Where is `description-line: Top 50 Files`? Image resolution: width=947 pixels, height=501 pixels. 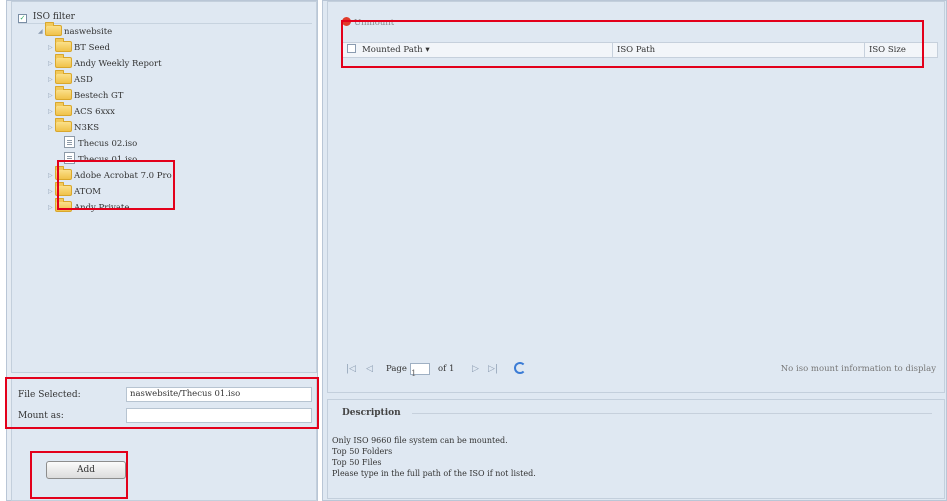
description-line: Top 50 Files is located at coordinates (357, 462).